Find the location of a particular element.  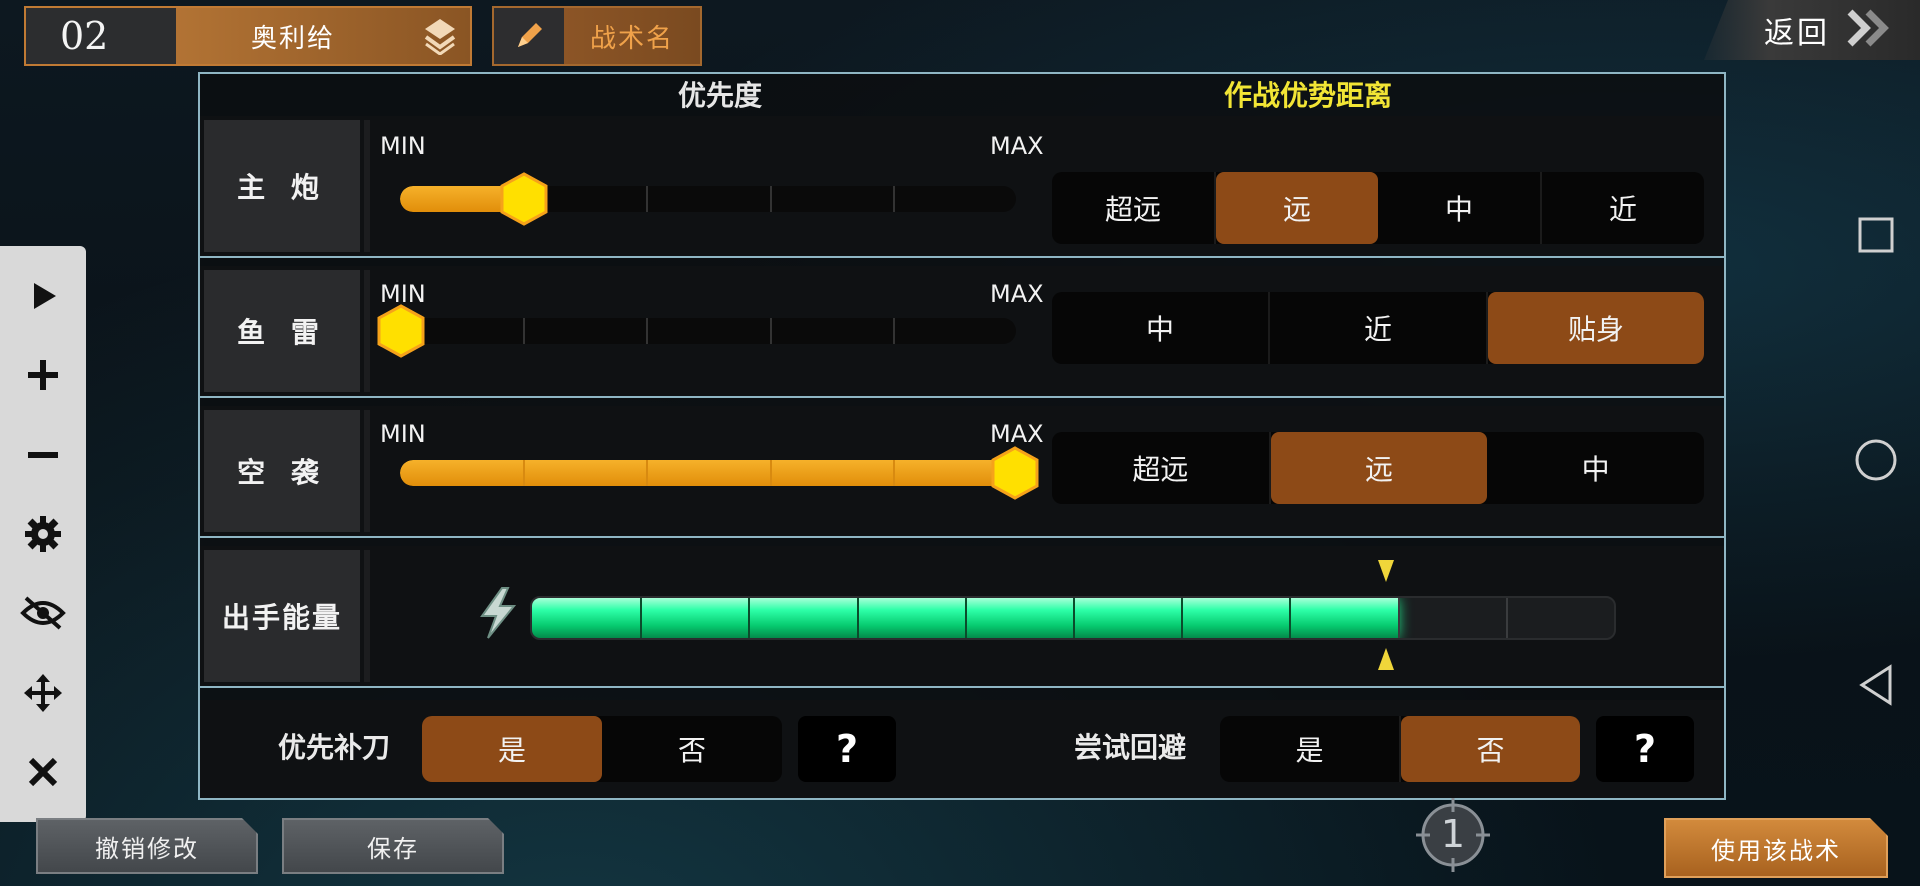

energy-marker-bottom-icon is located at coordinates (1386, 661).